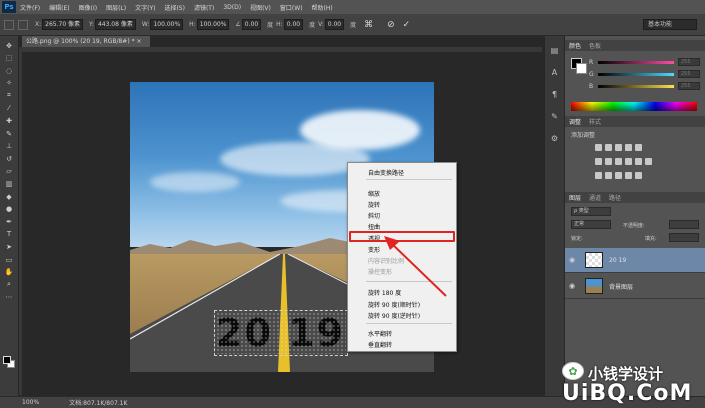 This screenshot has height=408, width=705. I want to click on vibrance-icon, so click(638, 147).